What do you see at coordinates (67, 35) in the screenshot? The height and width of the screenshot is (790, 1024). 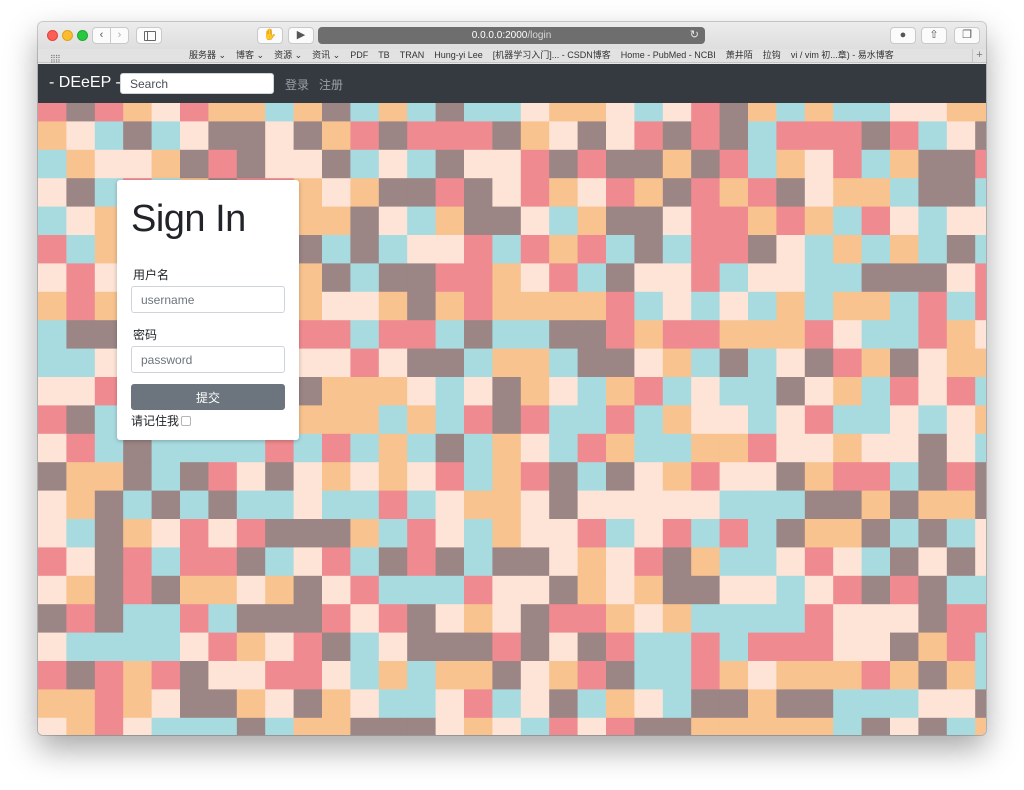 I see `minimize-window-button` at bounding box center [67, 35].